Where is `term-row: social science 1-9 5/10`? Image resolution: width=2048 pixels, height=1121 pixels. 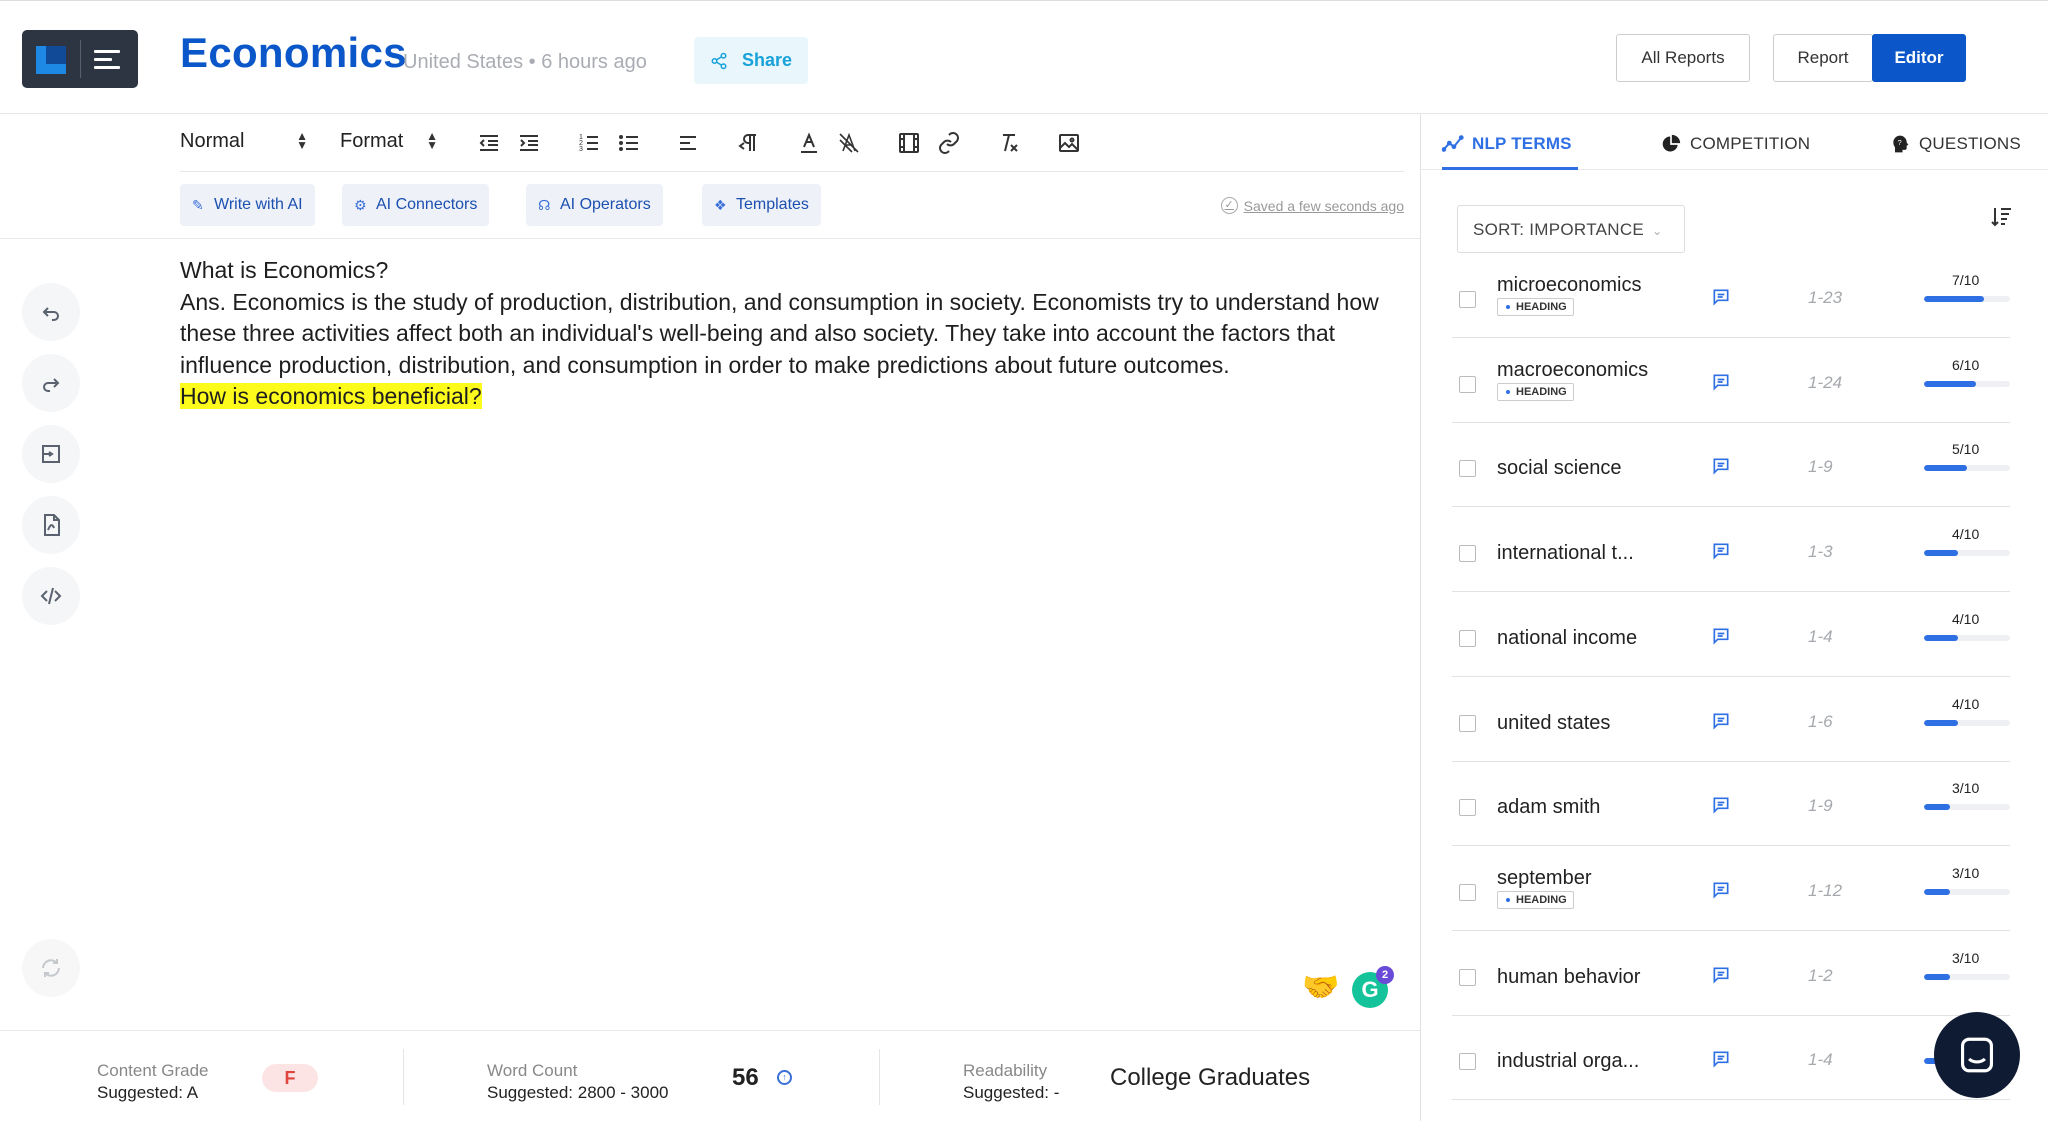 term-row: social science 1-9 5/10 is located at coordinates (1731, 465).